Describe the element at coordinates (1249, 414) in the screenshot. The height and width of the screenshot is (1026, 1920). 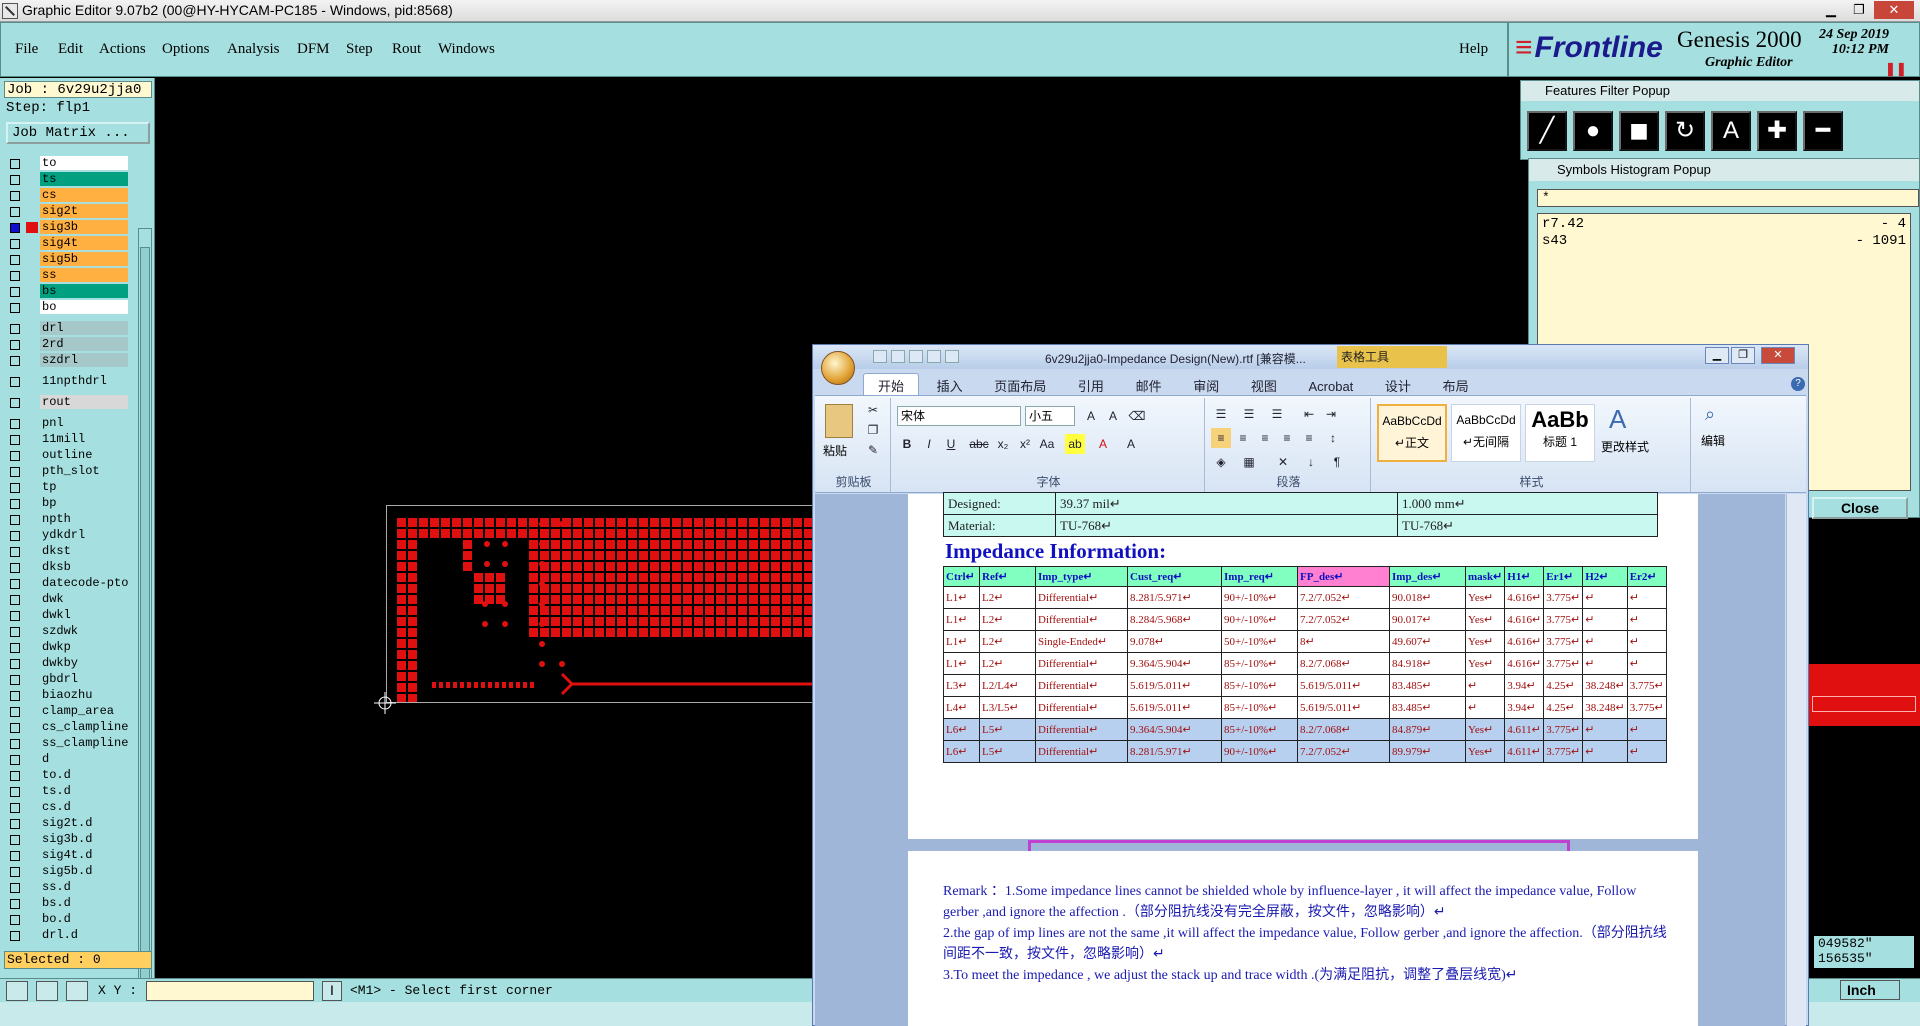
I see `numbering-icon: ☰` at that location.